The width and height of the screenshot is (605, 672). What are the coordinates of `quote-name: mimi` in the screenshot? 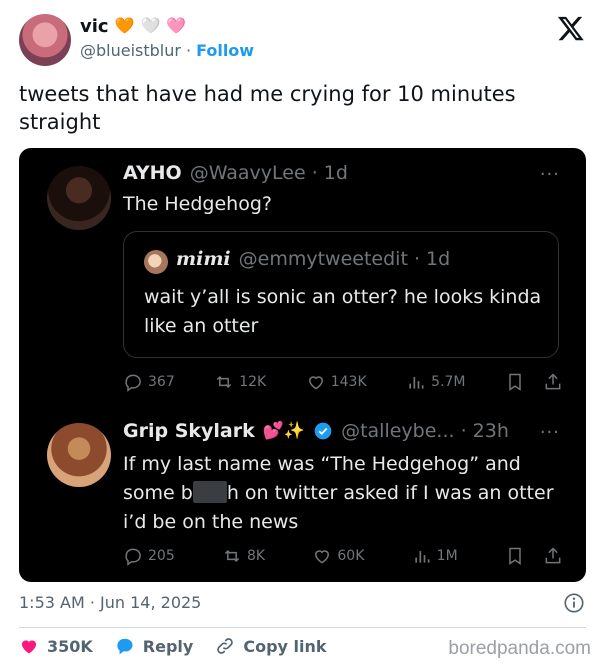 It's located at (203, 259).